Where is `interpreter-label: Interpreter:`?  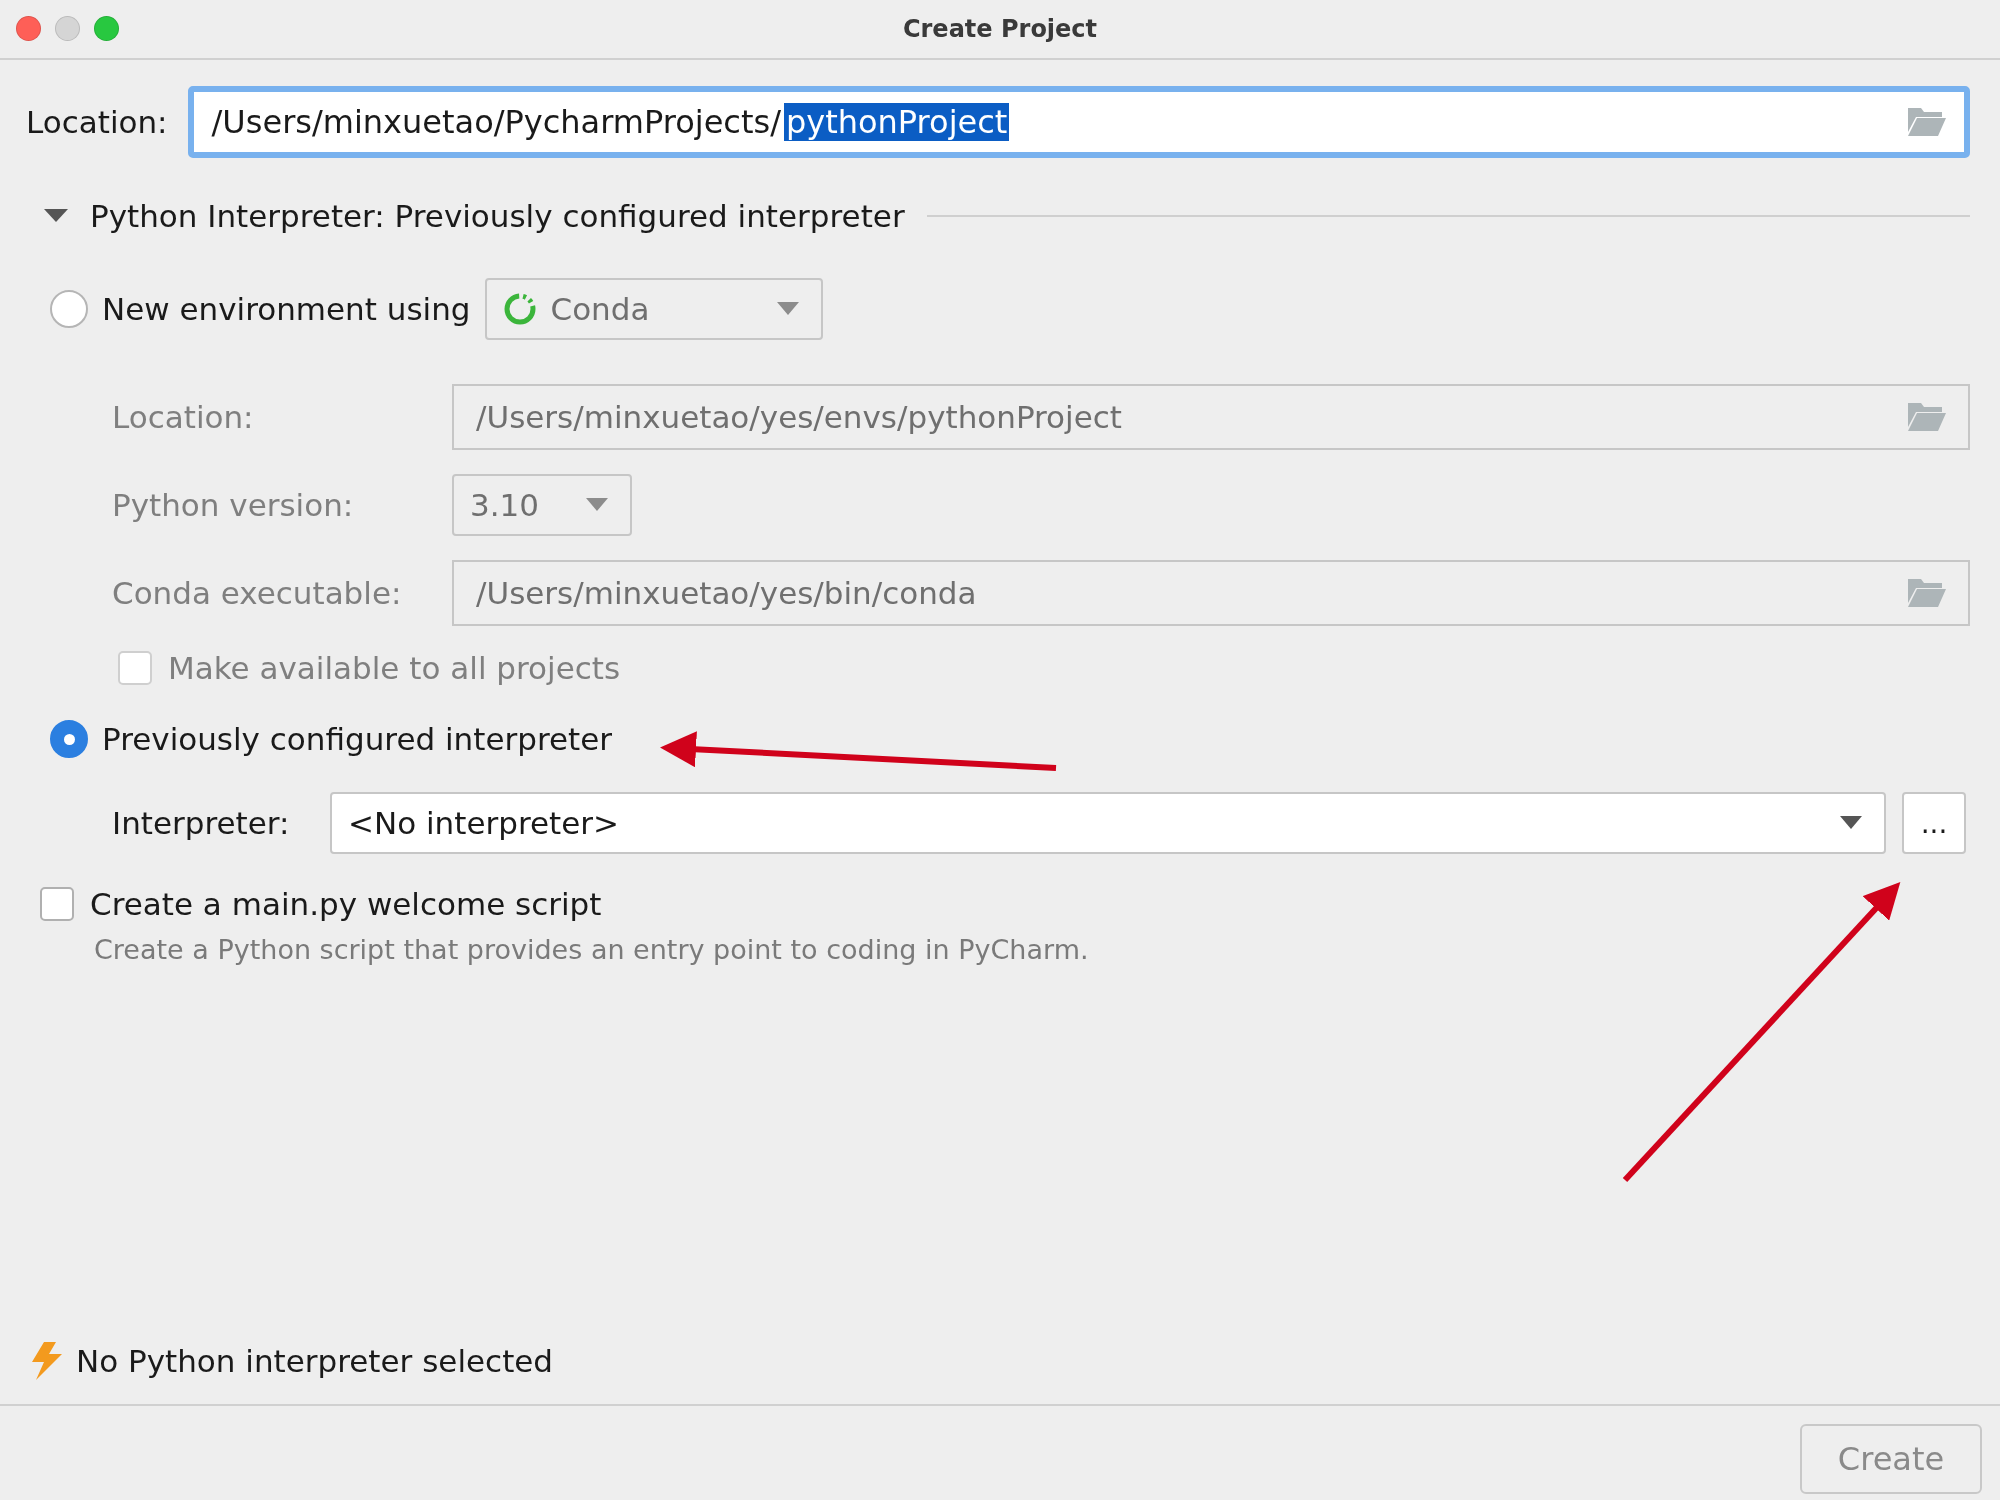
interpreter-label: Interpreter: is located at coordinates (201, 823).